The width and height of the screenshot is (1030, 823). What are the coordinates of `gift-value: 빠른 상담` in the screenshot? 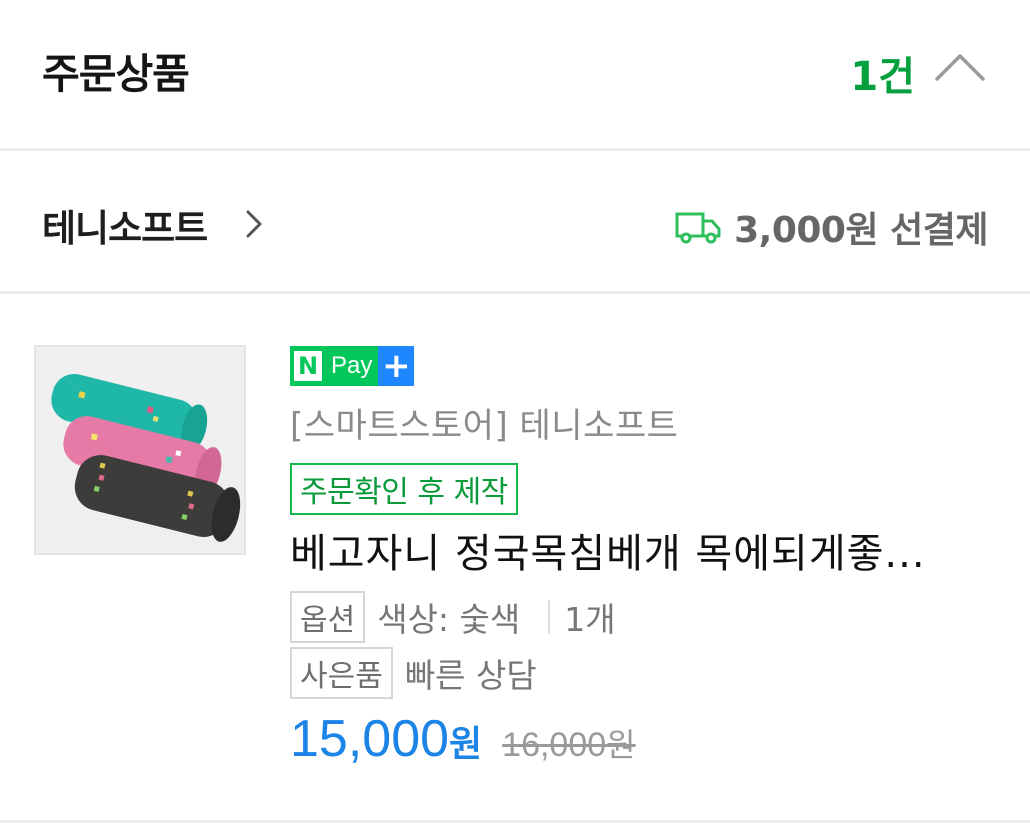 It's located at (470, 675).